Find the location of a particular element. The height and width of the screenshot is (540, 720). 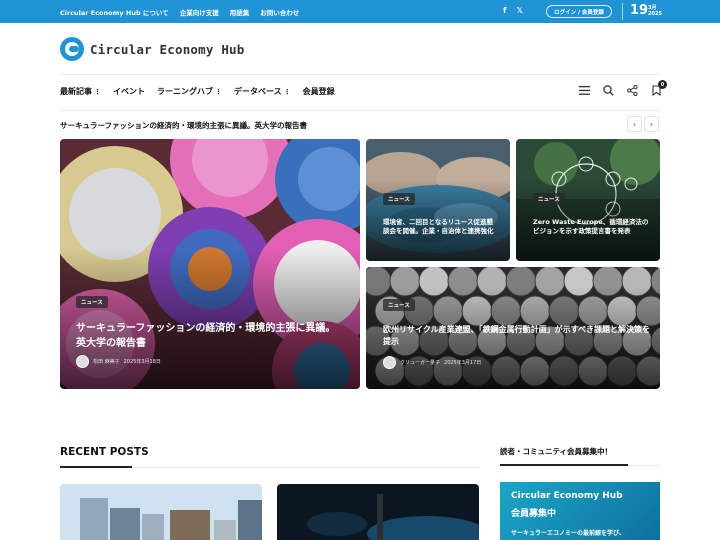

site-logo: Circular Economy Hub is located at coordinates (152, 49).